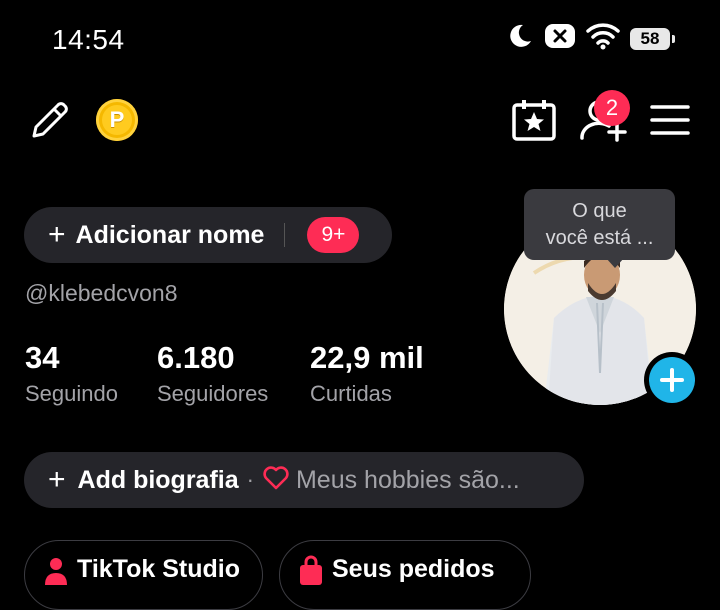  What do you see at coordinates (603, 38) in the screenshot?
I see `wifi-icon` at bounding box center [603, 38].